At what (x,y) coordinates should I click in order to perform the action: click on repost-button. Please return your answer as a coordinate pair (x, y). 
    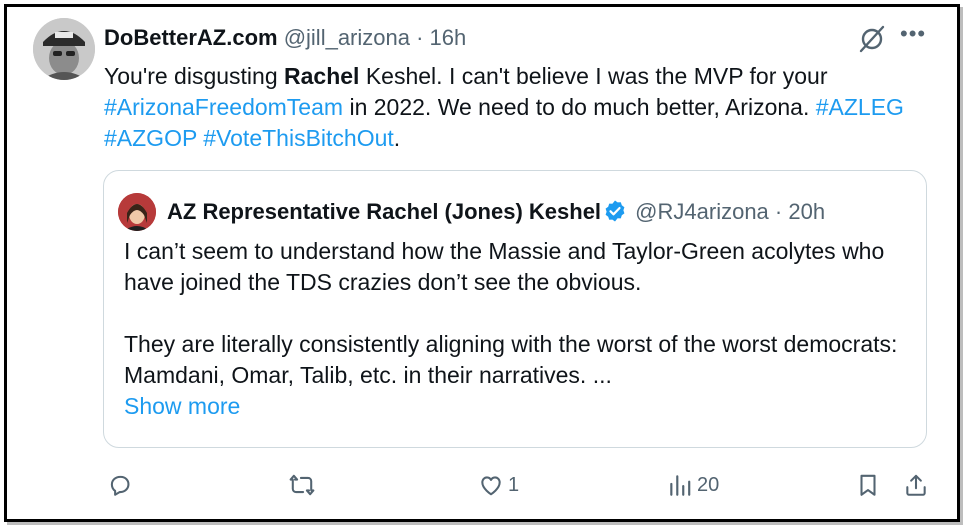
    Looking at the image, I should click on (304, 485).